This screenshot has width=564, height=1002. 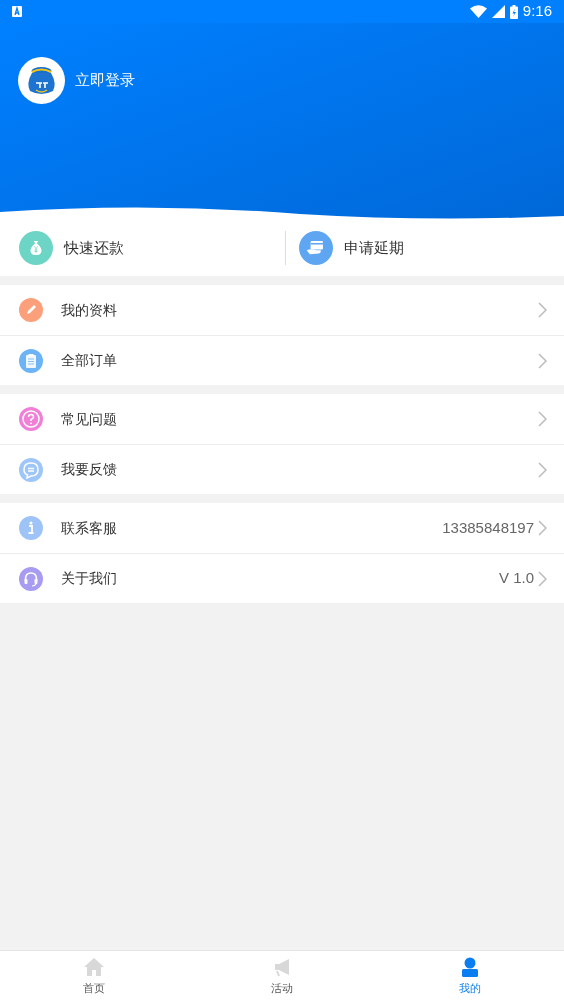 What do you see at coordinates (498, 11) in the screenshot?
I see `signal-icon` at bounding box center [498, 11].